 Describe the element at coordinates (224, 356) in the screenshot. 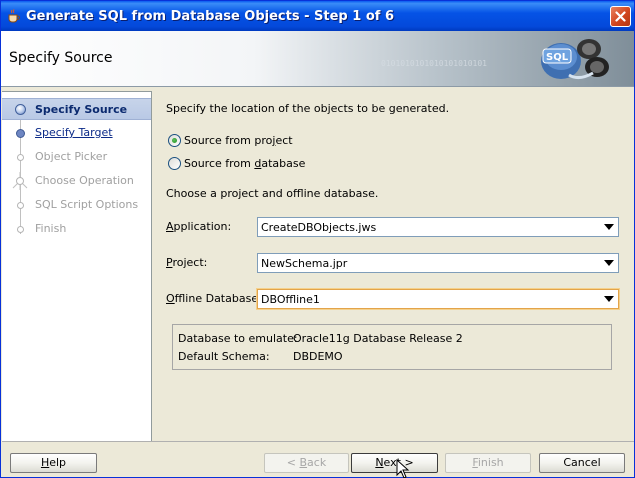

I see `default-schema-label: Default Schema:` at that location.